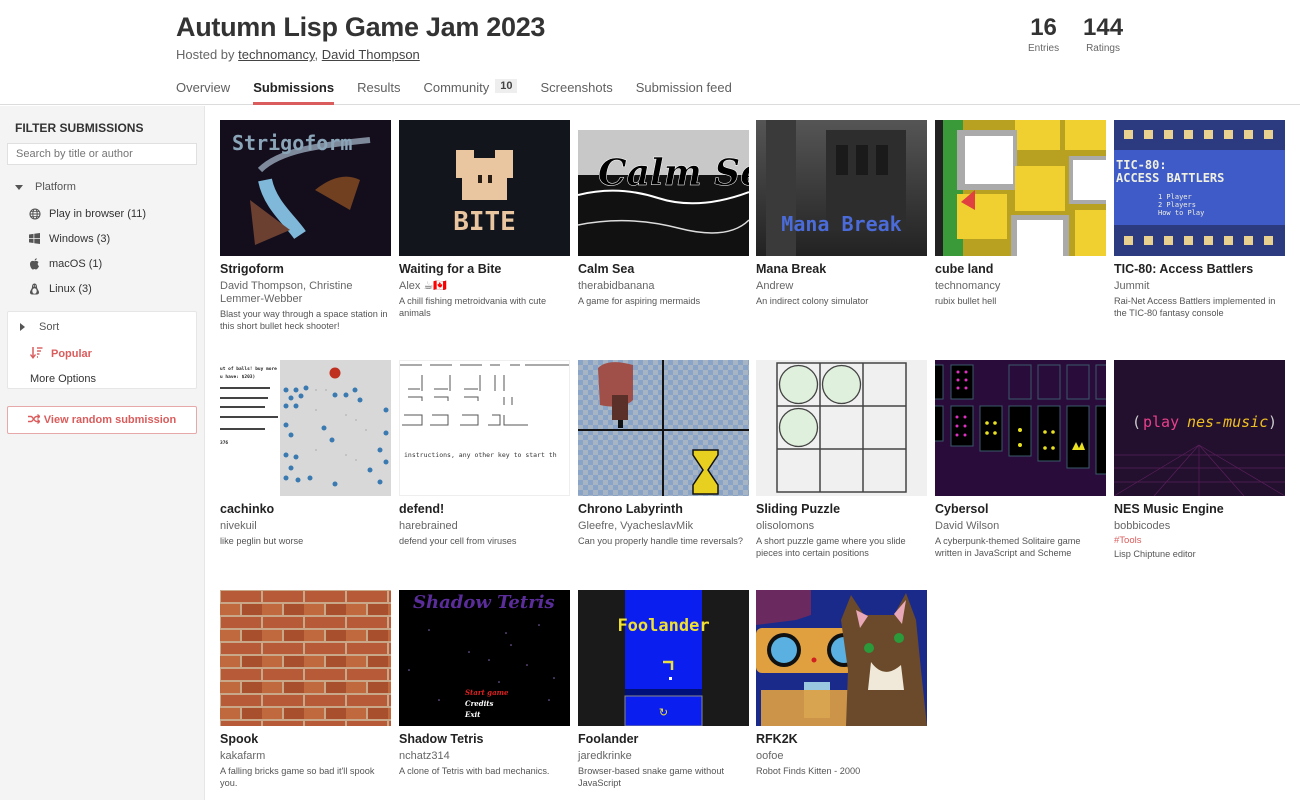 Image resolution: width=1300 pixels, height=800 pixels. What do you see at coordinates (34, 288) in the screenshot?
I see `tux-icon` at bounding box center [34, 288].